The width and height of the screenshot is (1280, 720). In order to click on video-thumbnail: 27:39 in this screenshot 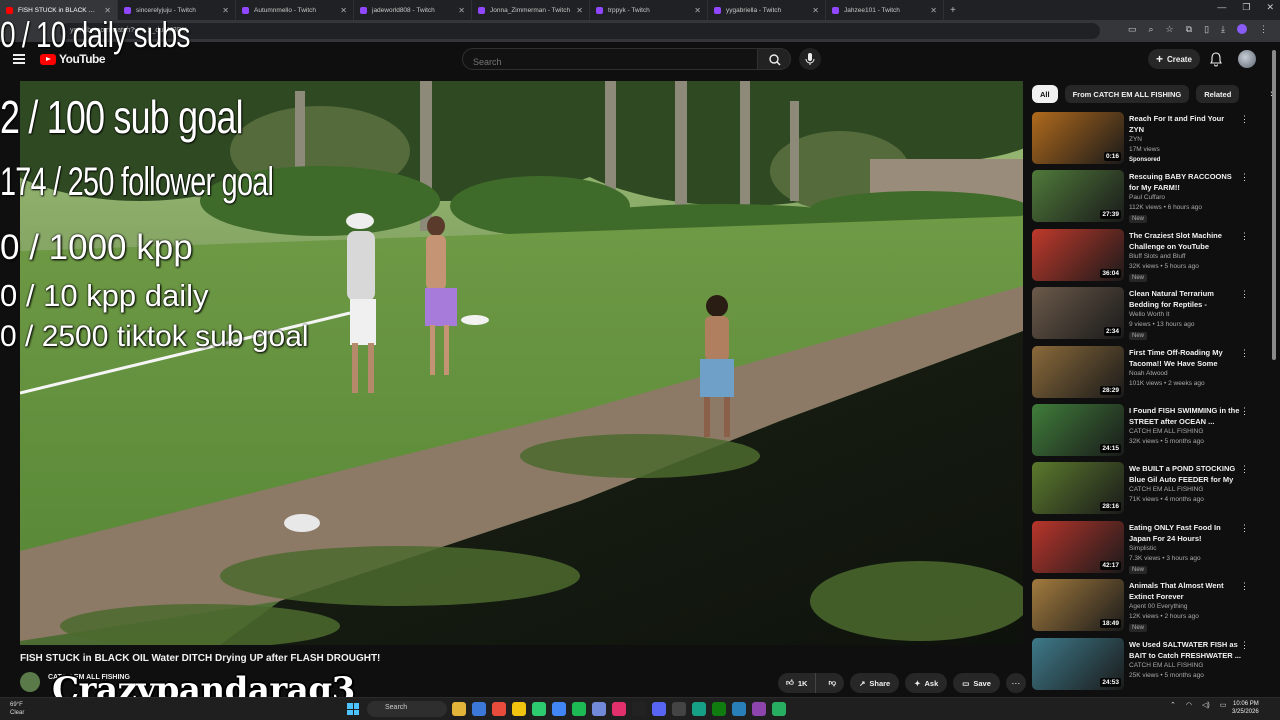, I will do `click(1078, 196)`.